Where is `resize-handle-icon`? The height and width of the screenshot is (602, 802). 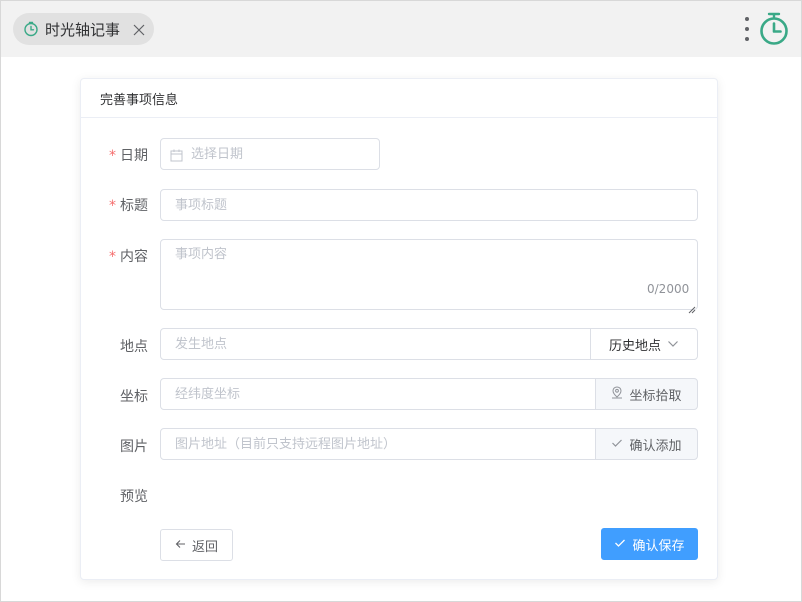 resize-handle-icon is located at coordinates (692, 306).